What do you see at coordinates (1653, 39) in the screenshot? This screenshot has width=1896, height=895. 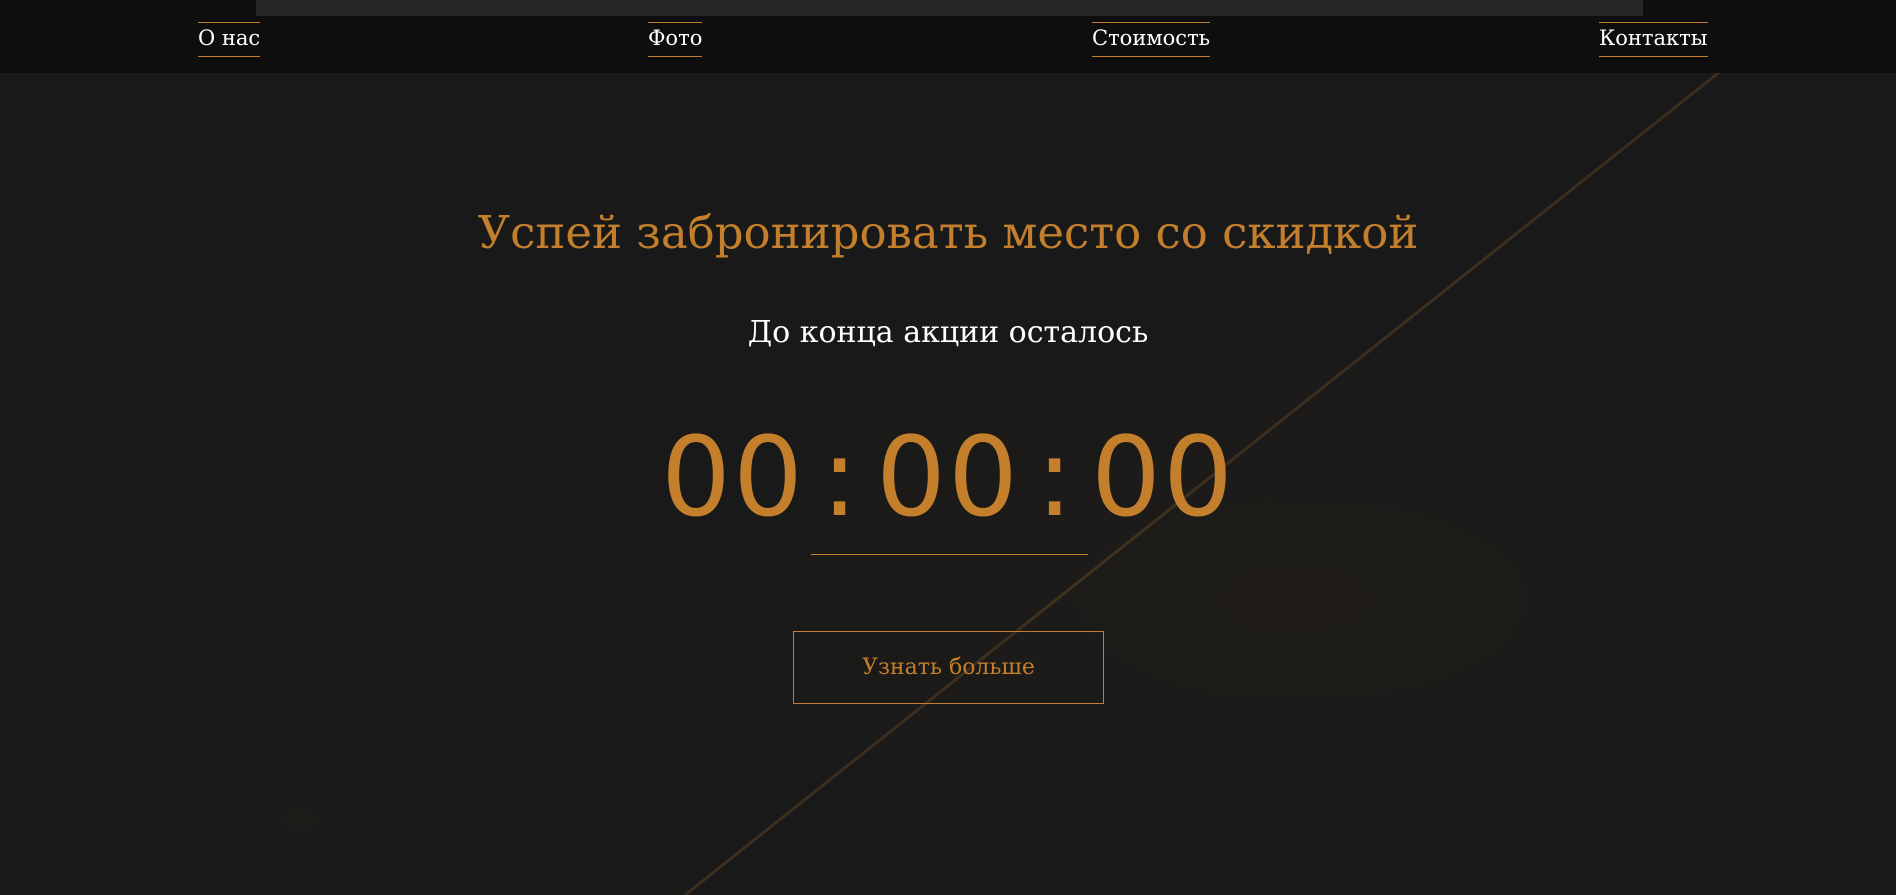 I see `nav-item-contacts: Контакты` at bounding box center [1653, 39].